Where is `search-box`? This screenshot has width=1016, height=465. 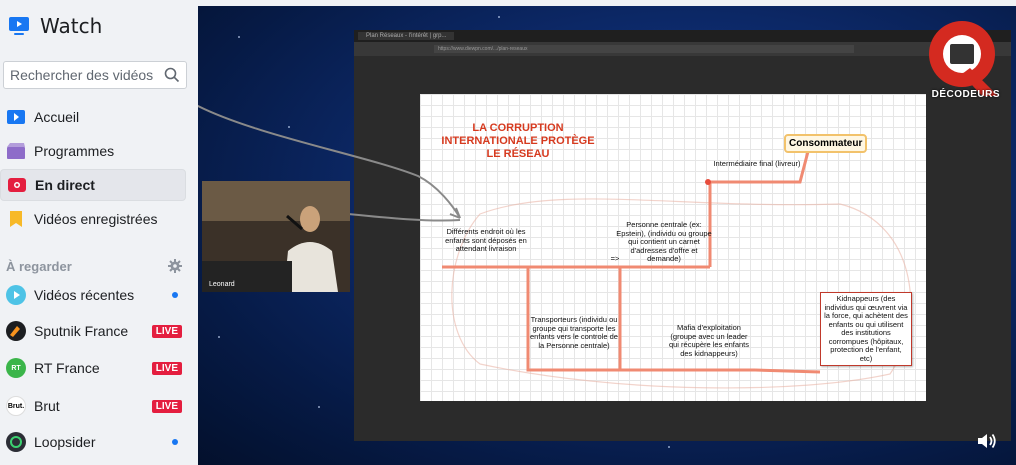
search-box is located at coordinates (95, 75).